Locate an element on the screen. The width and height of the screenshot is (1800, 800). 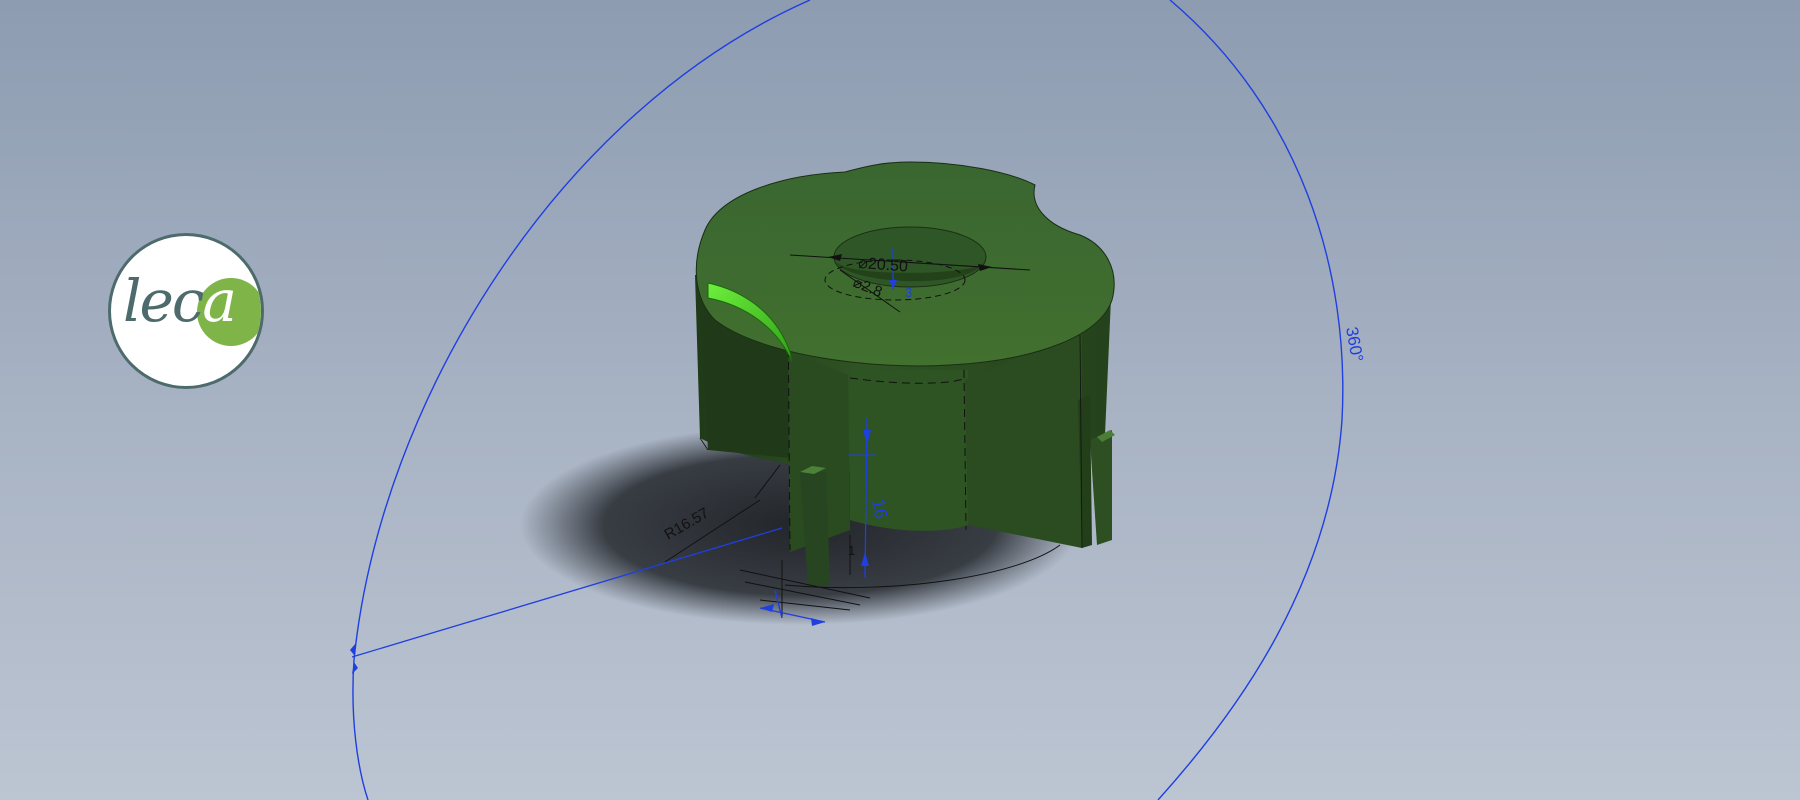
logo-text-part1: lec is located at coordinates (163, 301).